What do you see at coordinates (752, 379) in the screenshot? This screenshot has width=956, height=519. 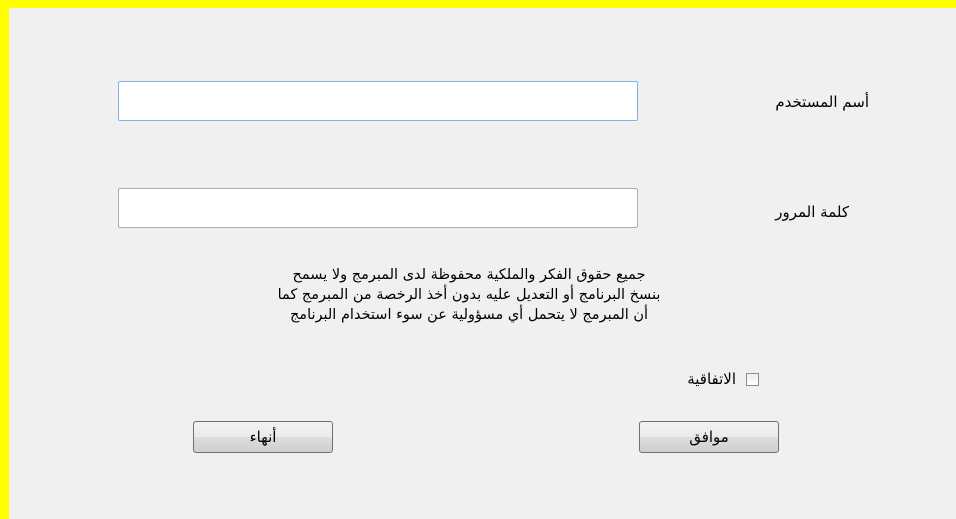 I see `agreement-checkbox` at bounding box center [752, 379].